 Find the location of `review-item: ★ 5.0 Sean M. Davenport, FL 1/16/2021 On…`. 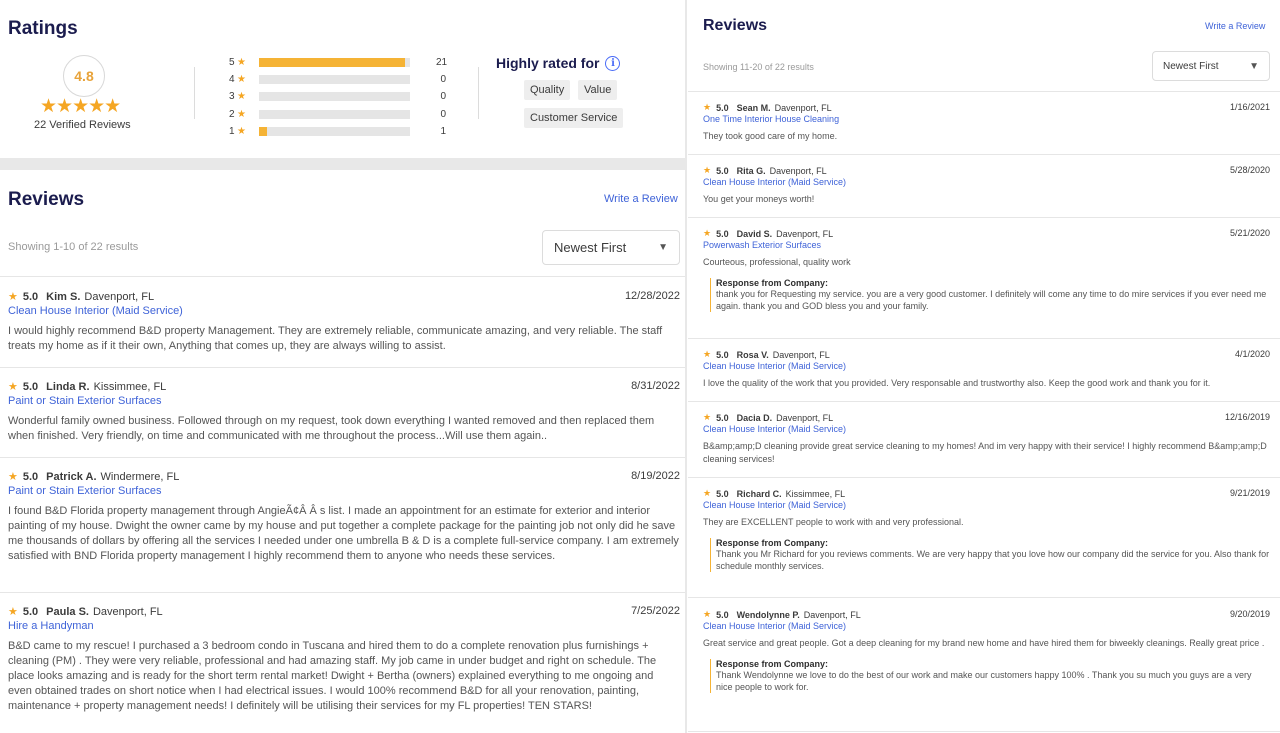

review-item: ★ 5.0 Sean M. Davenport, FL 1/16/2021 On… is located at coordinates (986, 122).